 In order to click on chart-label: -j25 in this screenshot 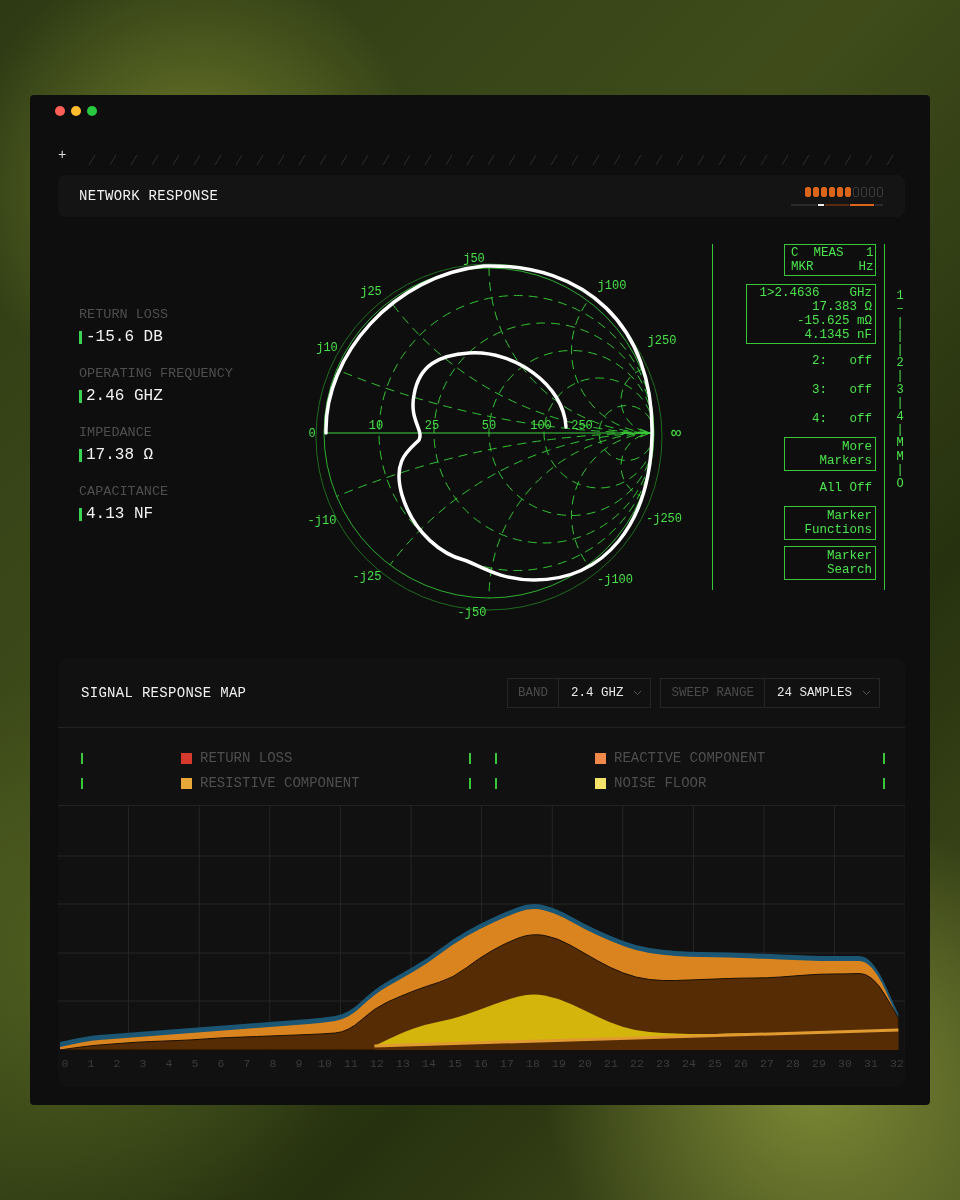, I will do `click(367, 577)`.